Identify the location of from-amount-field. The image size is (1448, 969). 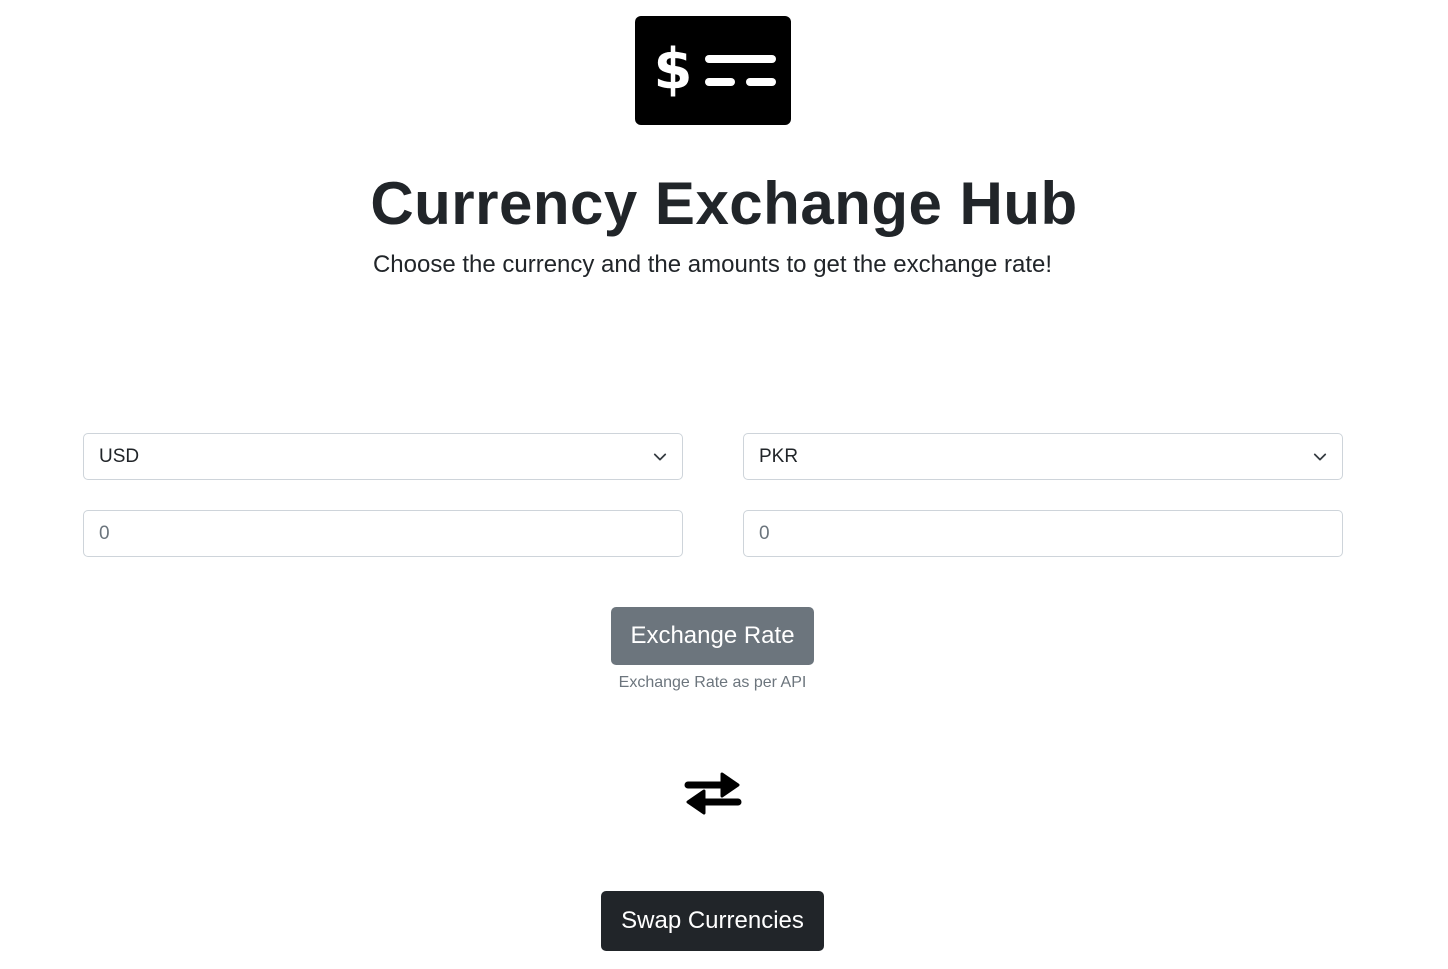
(383, 533).